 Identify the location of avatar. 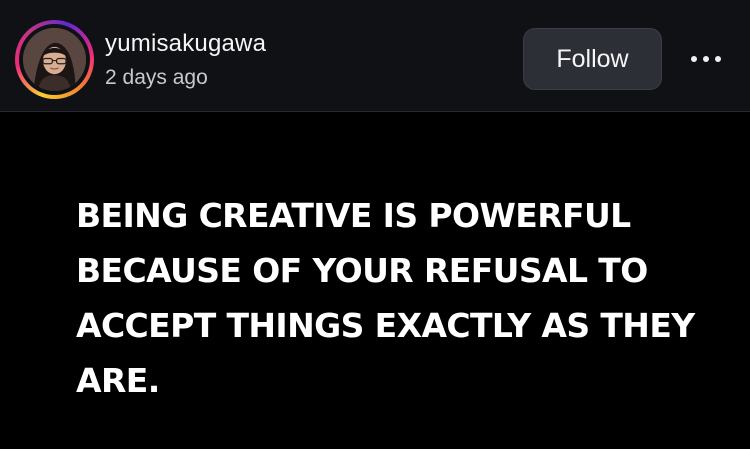
(54, 59).